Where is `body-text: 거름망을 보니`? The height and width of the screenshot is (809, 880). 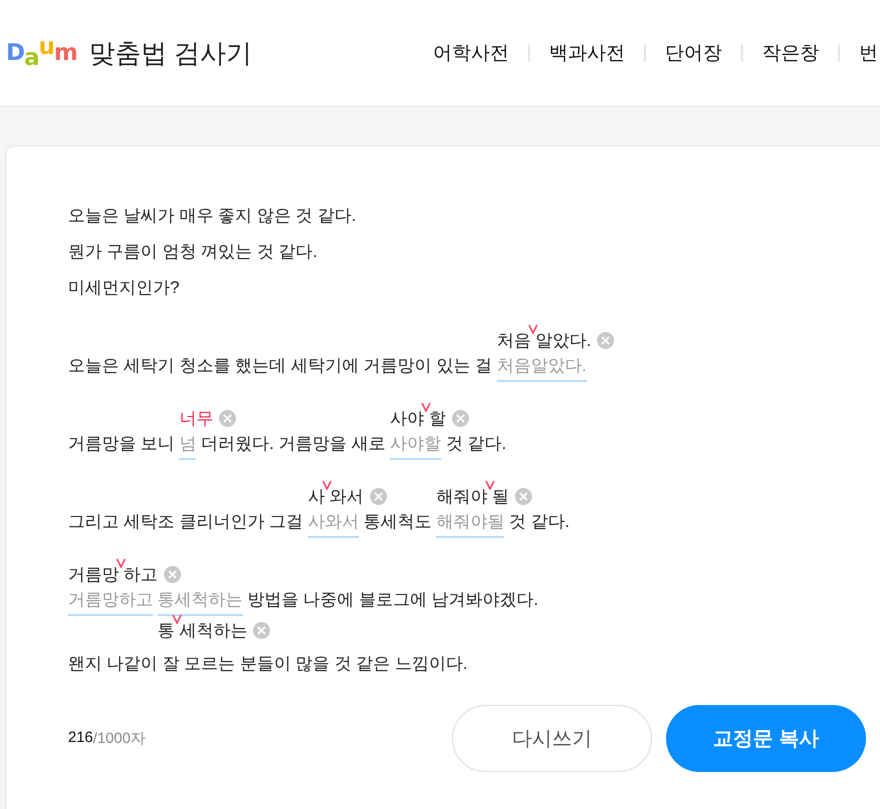 body-text: 거름망을 보니 is located at coordinates (121, 443).